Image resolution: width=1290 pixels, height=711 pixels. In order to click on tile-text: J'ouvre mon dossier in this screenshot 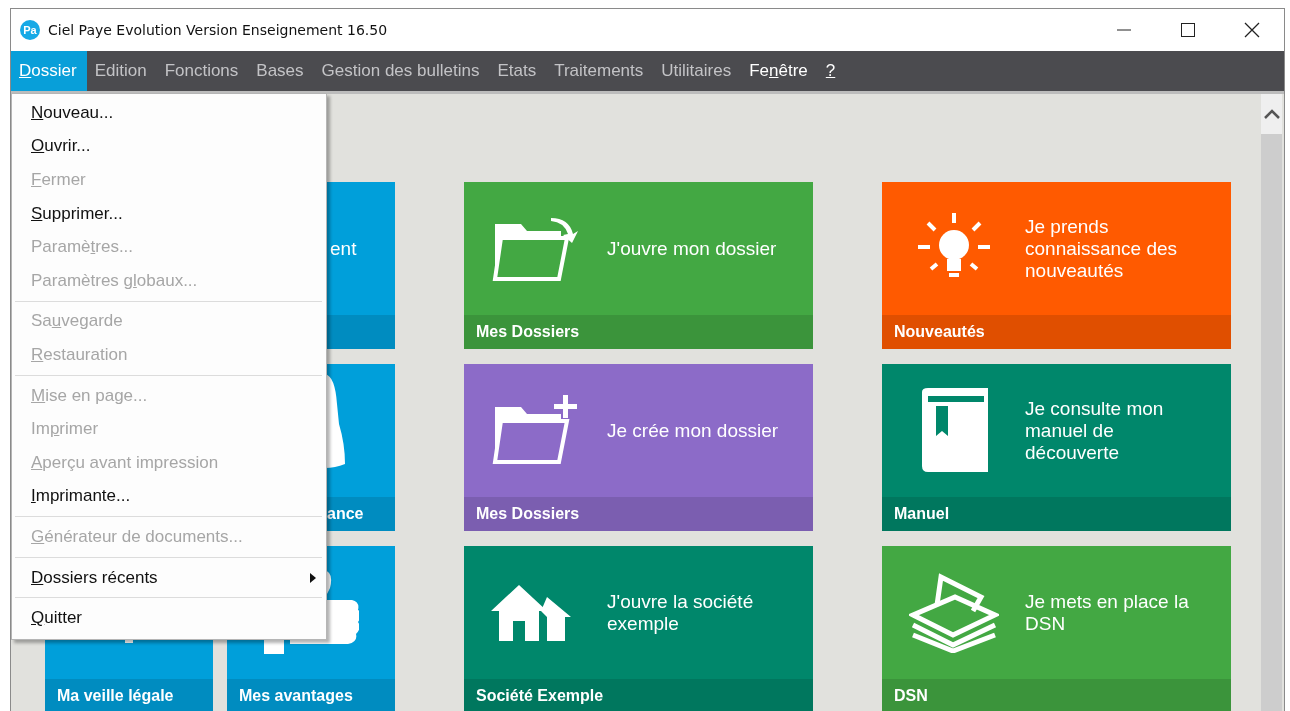, I will do `click(692, 248)`.